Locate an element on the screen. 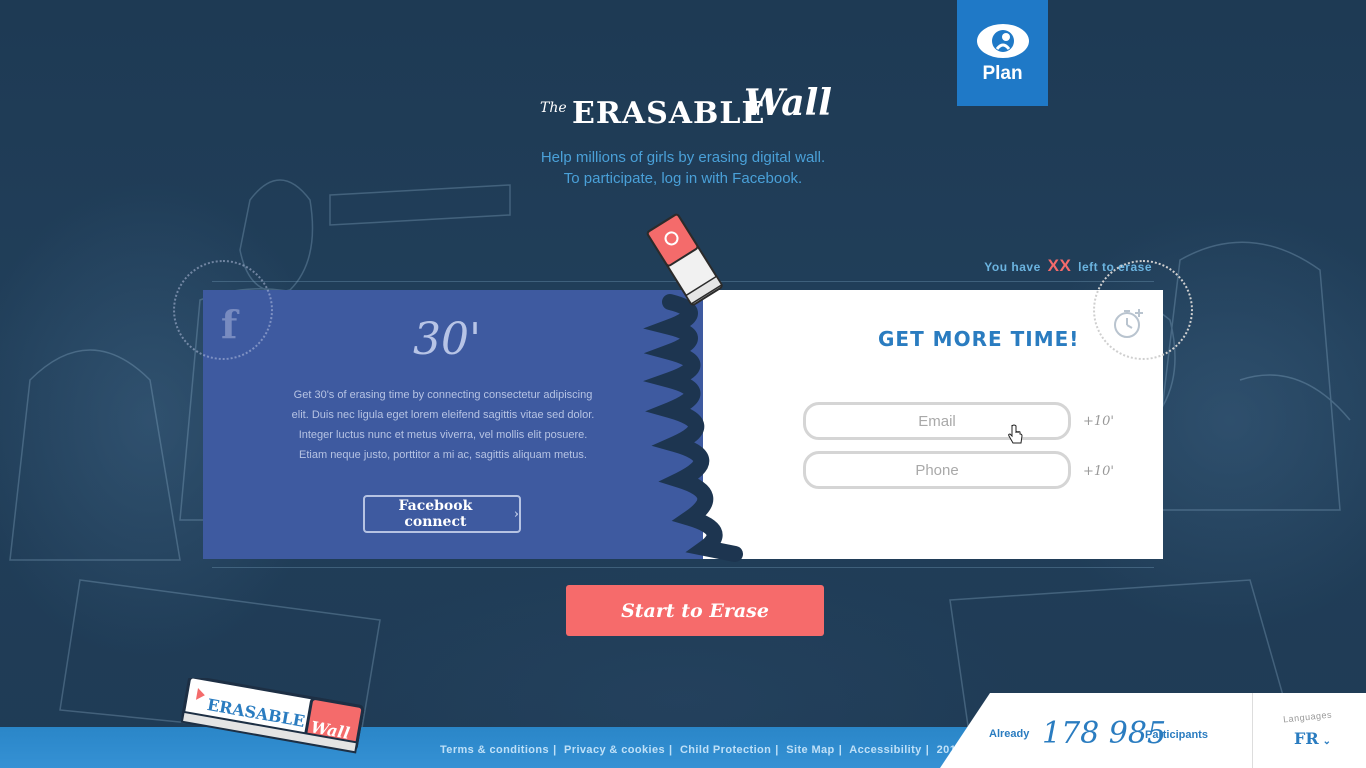 The image size is (1366, 768). chevron-right-icon: › is located at coordinates (516, 514).